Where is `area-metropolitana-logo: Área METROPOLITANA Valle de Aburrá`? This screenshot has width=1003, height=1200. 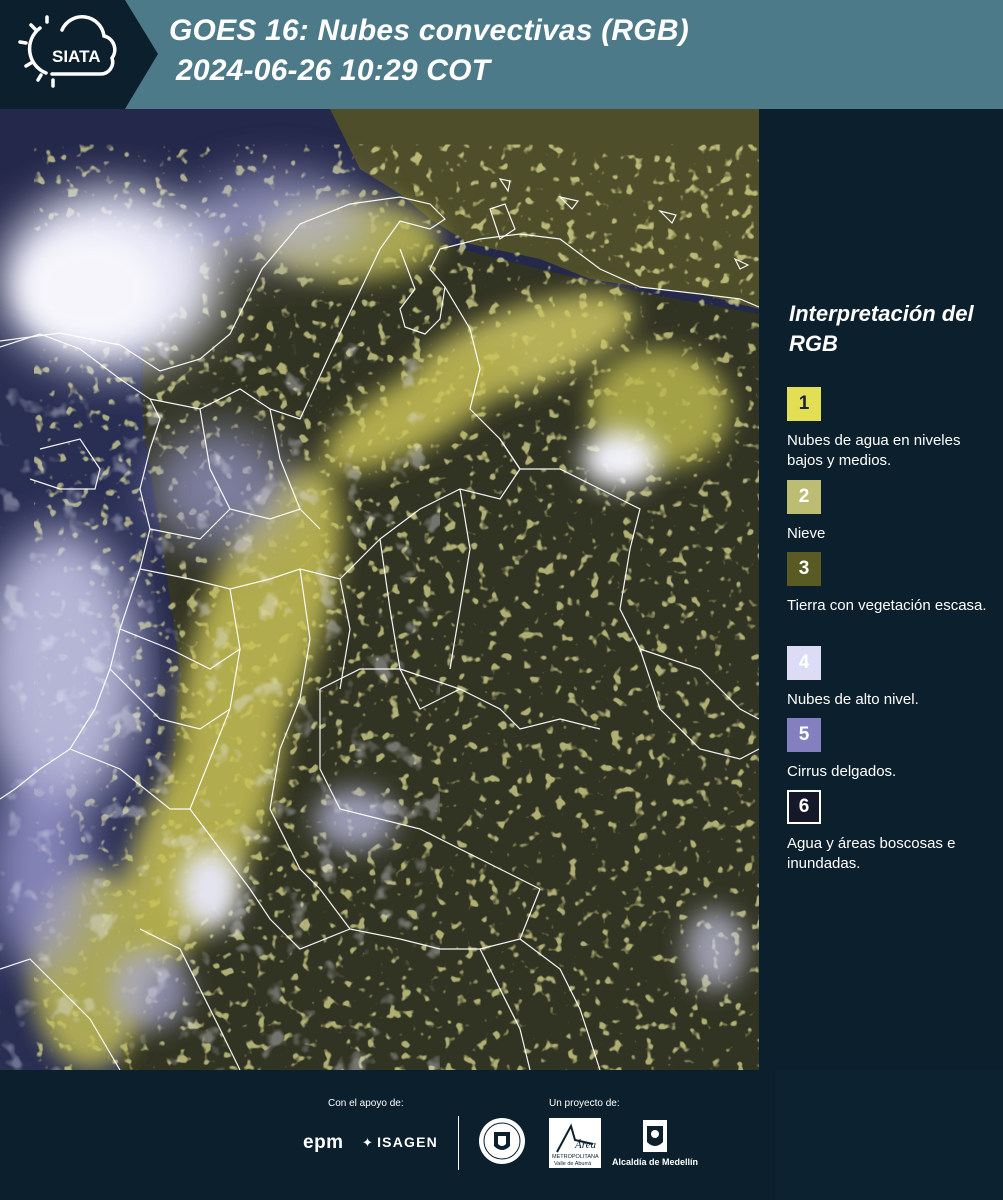
area-metropolitana-logo: Área METROPOLITANA Valle de Aburrá is located at coordinates (575, 1143).